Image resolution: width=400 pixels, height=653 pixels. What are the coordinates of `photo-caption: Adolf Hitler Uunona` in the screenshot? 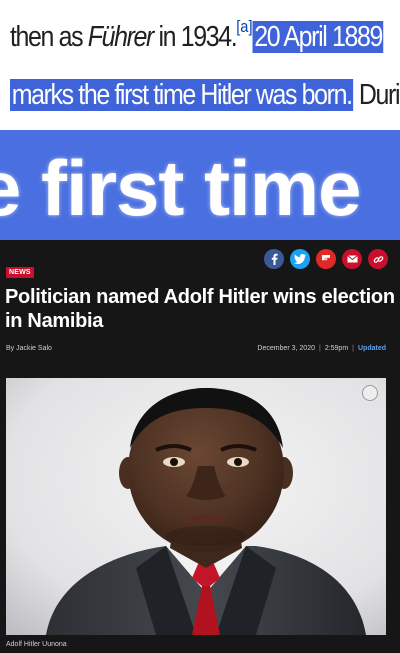 It's located at (36, 644).